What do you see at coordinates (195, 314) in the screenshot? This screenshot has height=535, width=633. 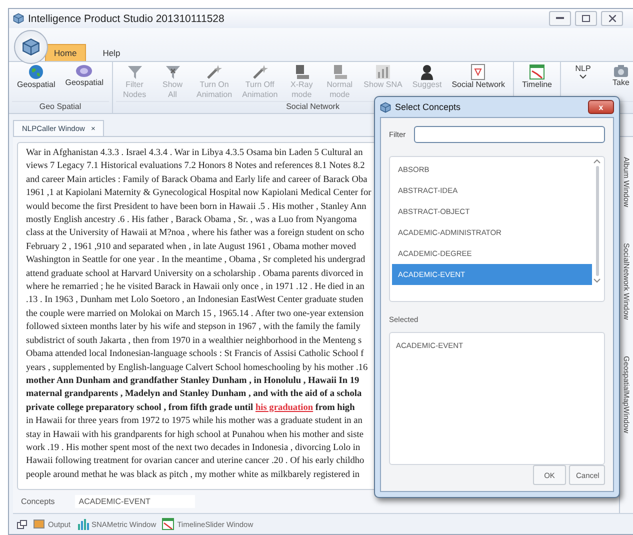 I see `text-line: the couple were married on Molokai on March 15 , 1965.14 . After two one-year extension` at bounding box center [195, 314].